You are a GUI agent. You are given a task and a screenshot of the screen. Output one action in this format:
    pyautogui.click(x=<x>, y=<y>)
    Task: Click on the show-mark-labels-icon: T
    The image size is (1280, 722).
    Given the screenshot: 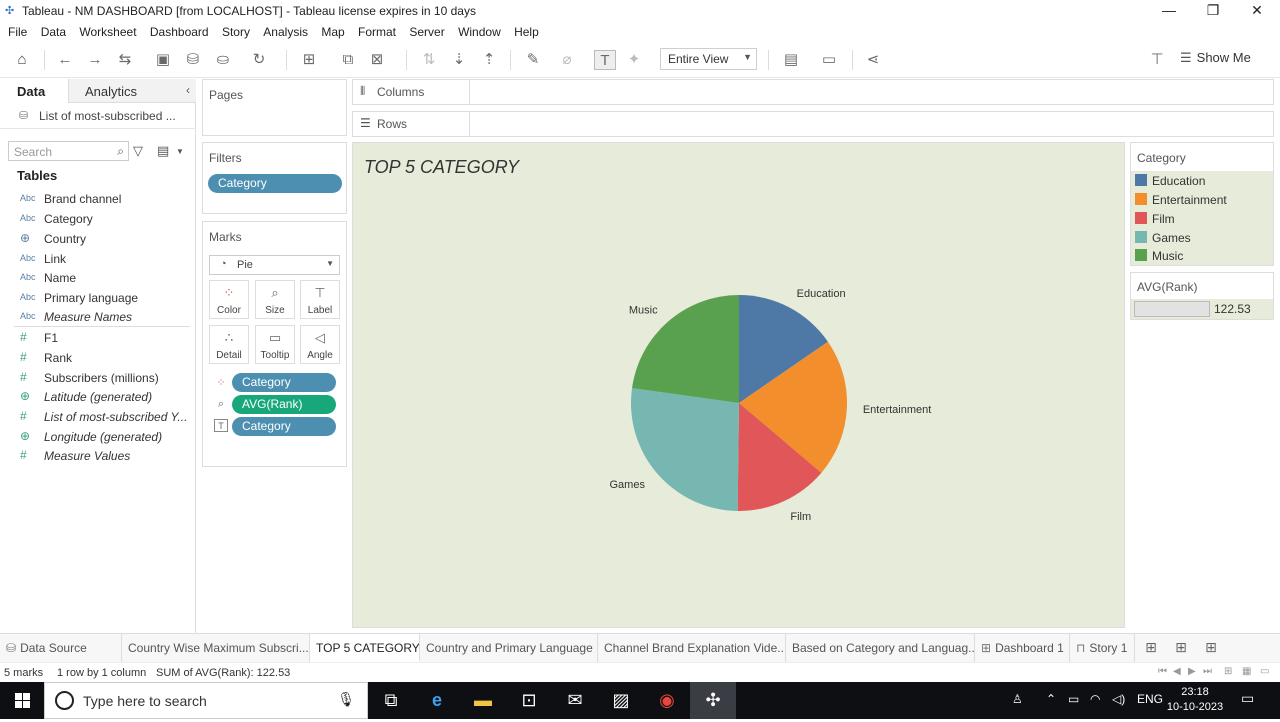 What is the action you would take?
    pyautogui.click(x=605, y=60)
    